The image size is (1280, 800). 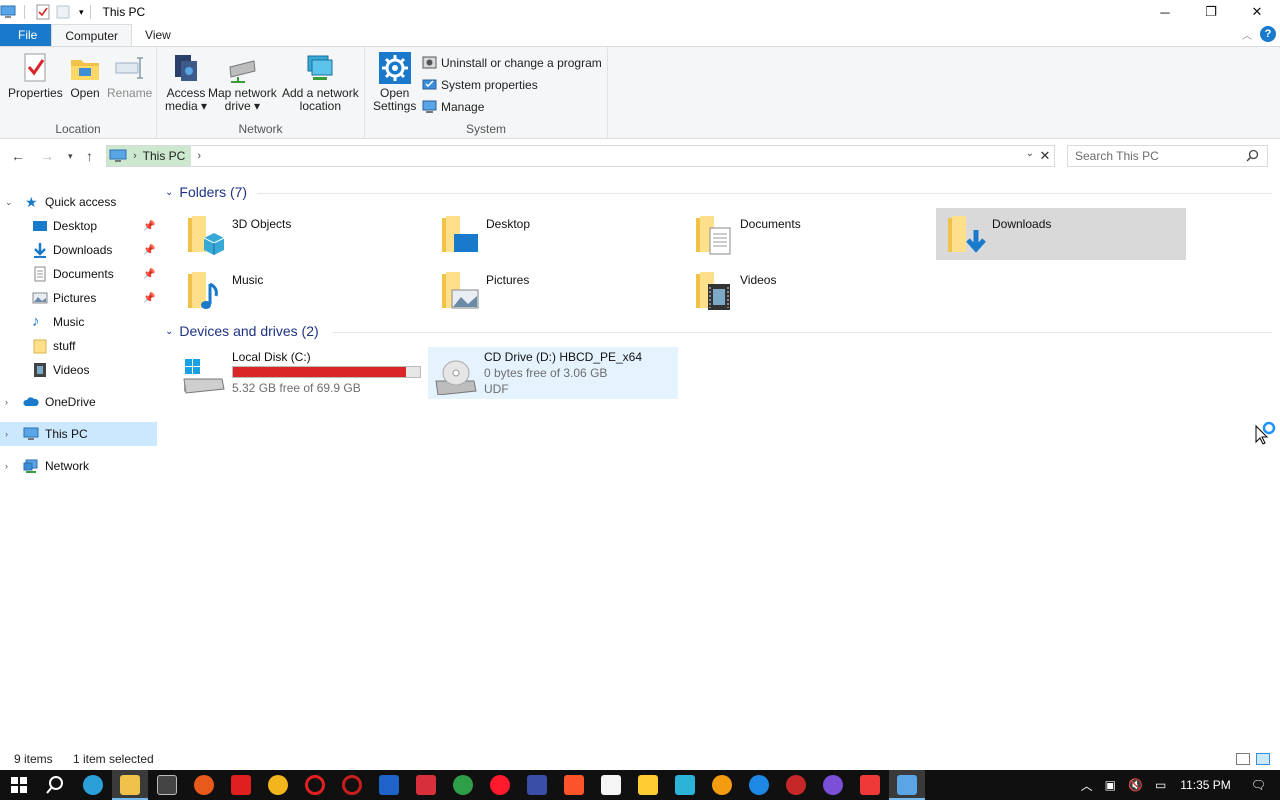 What do you see at coordinates (555, 234) in the screenshot?
I see `folder-desktop: Desktop` at bounding box center [555, 234].